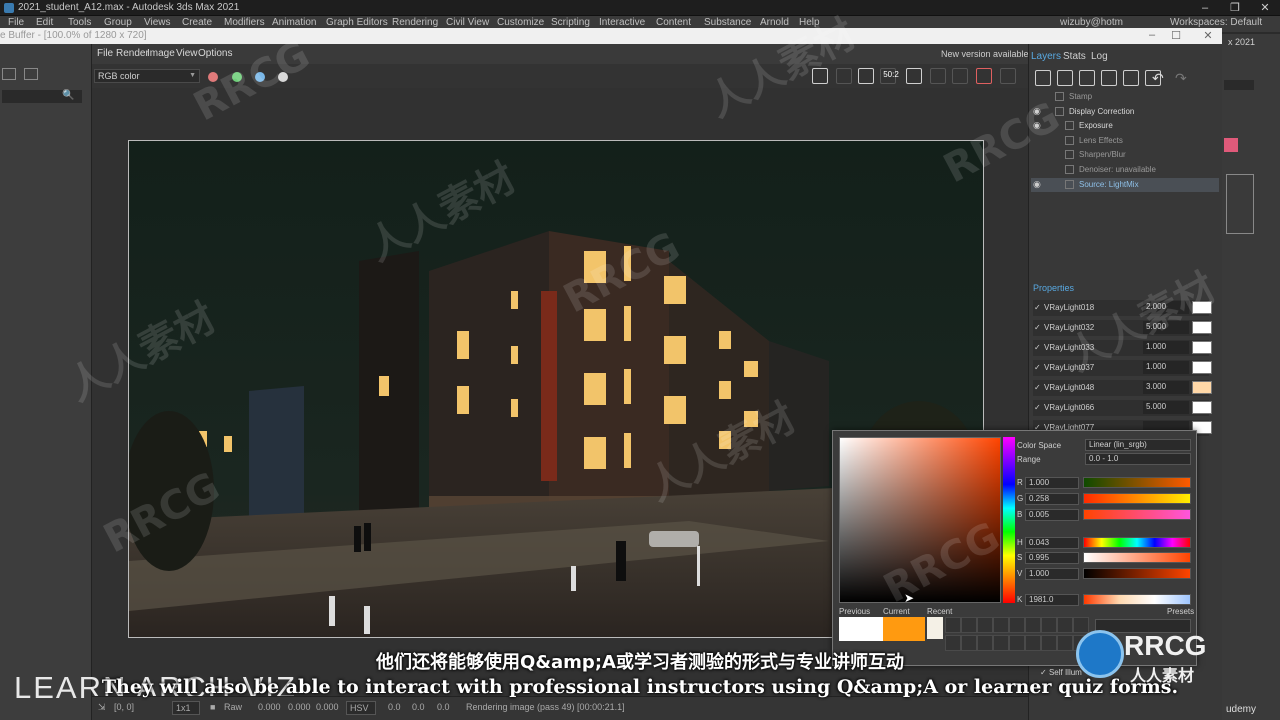 The width and height of the screenshot is (1280, 720). Describe the element at coordinates (1125, 170) in the screenshot. I see `layer-item: Denoiser: unavailable` at that location.